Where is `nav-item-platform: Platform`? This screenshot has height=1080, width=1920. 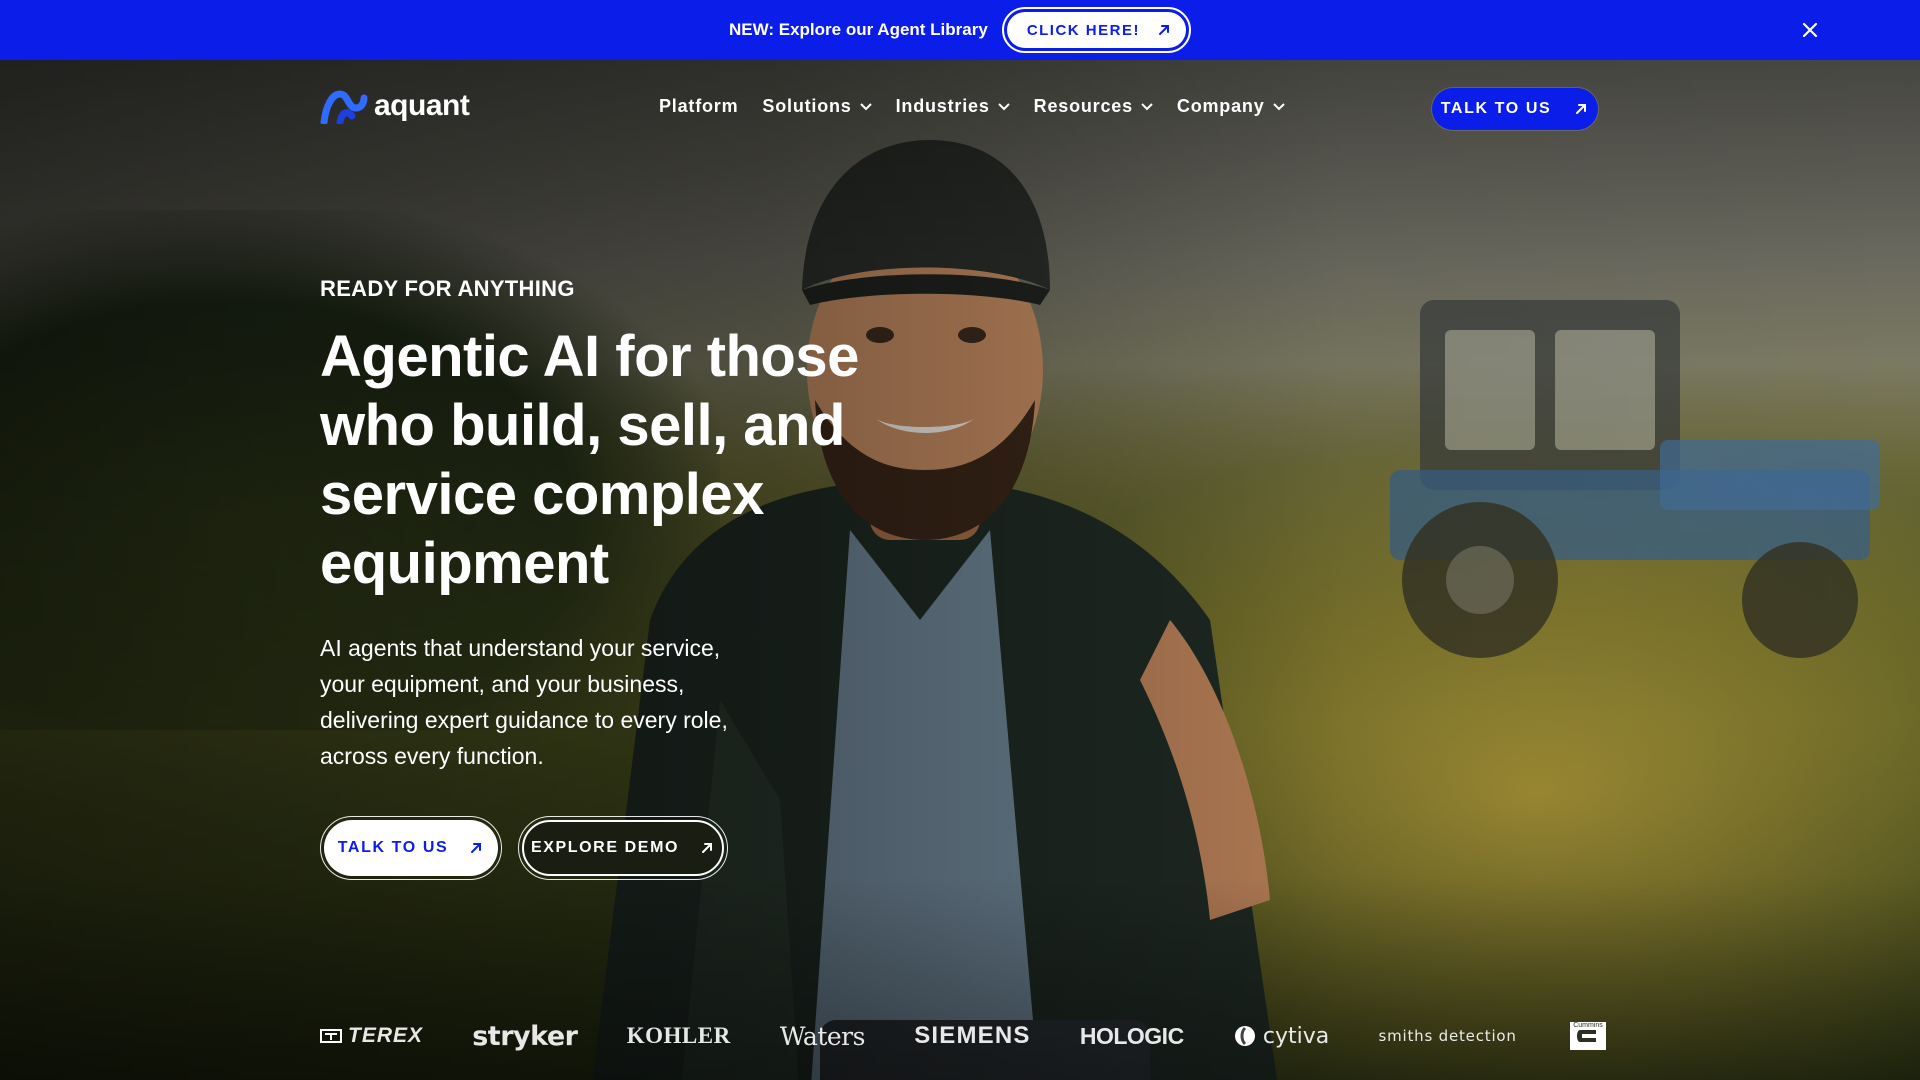 nav-item-platform: Platform is located at coordinates (698, 106).